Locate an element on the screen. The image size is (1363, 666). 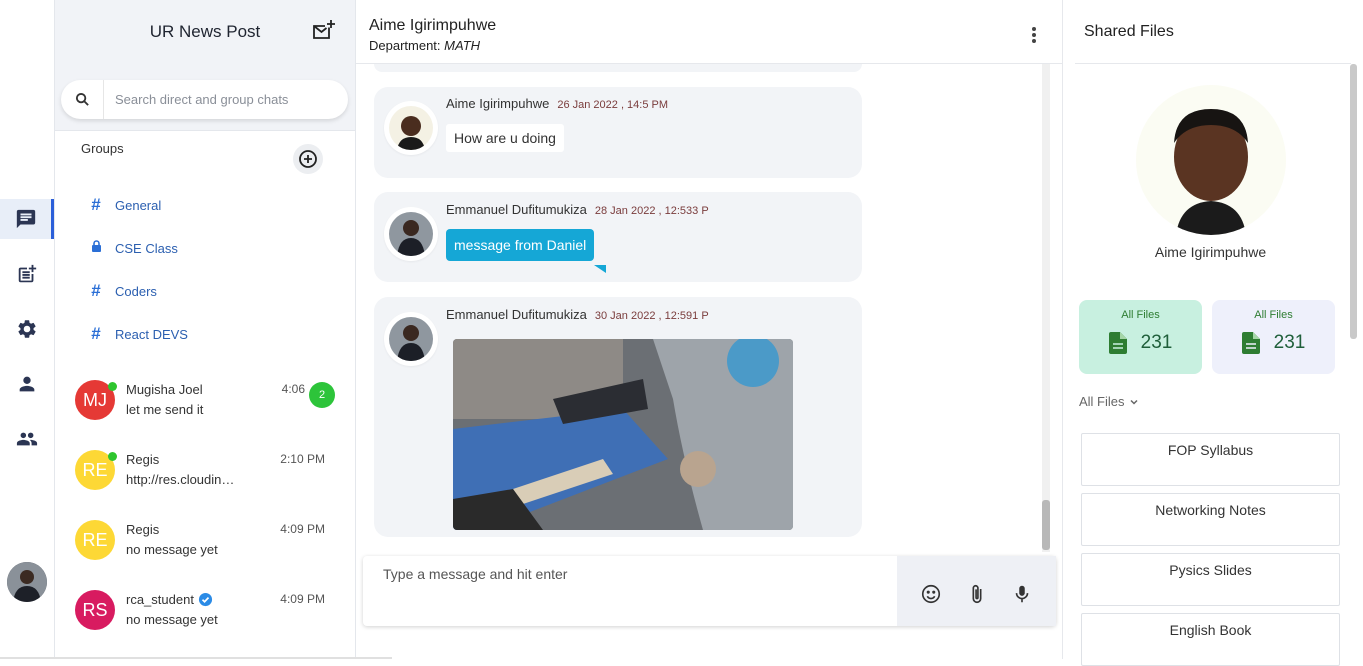
unread-badge: 2 is located at coordinates (322, 395).